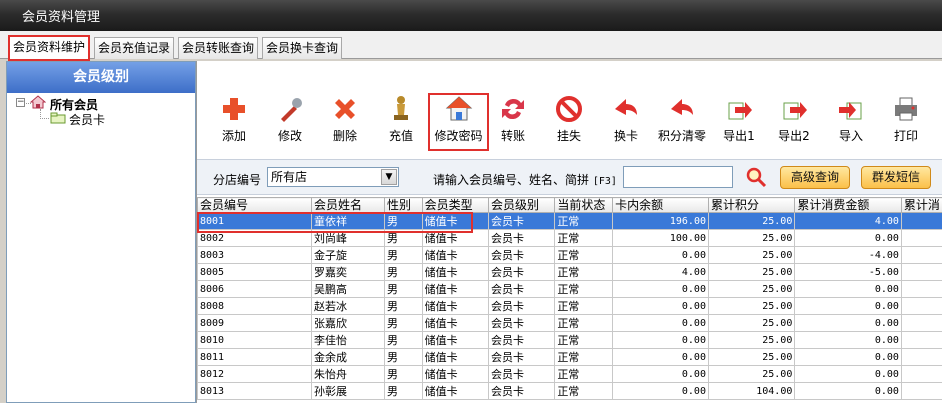 This screenshot has height=403, width=942. What do you see at coordinates (348, 205) in the screenshot?
I see `col-header-member-name: 会员姓名` at bounding box center [348, 205].